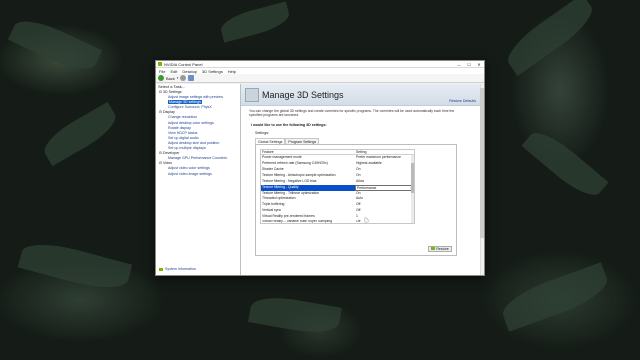  I want to click on tree-item-label: Developer, so click(171, 153).